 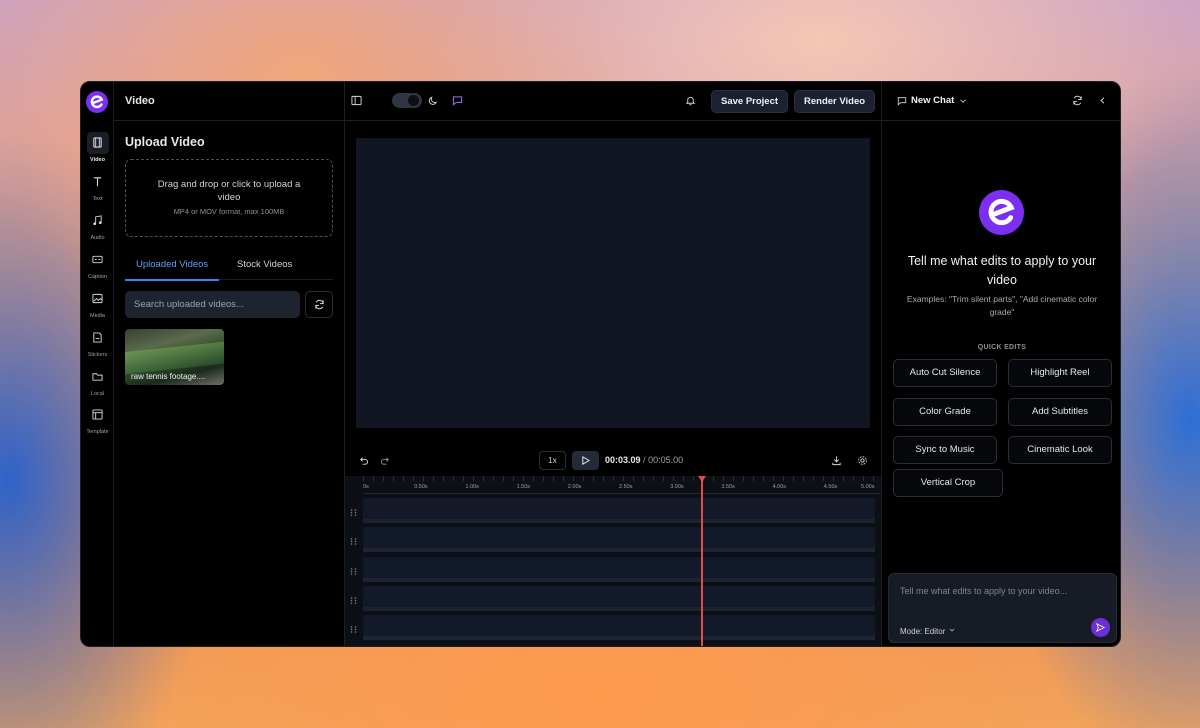 I want to click on rail-label: Local, so click(x=97, y=394).